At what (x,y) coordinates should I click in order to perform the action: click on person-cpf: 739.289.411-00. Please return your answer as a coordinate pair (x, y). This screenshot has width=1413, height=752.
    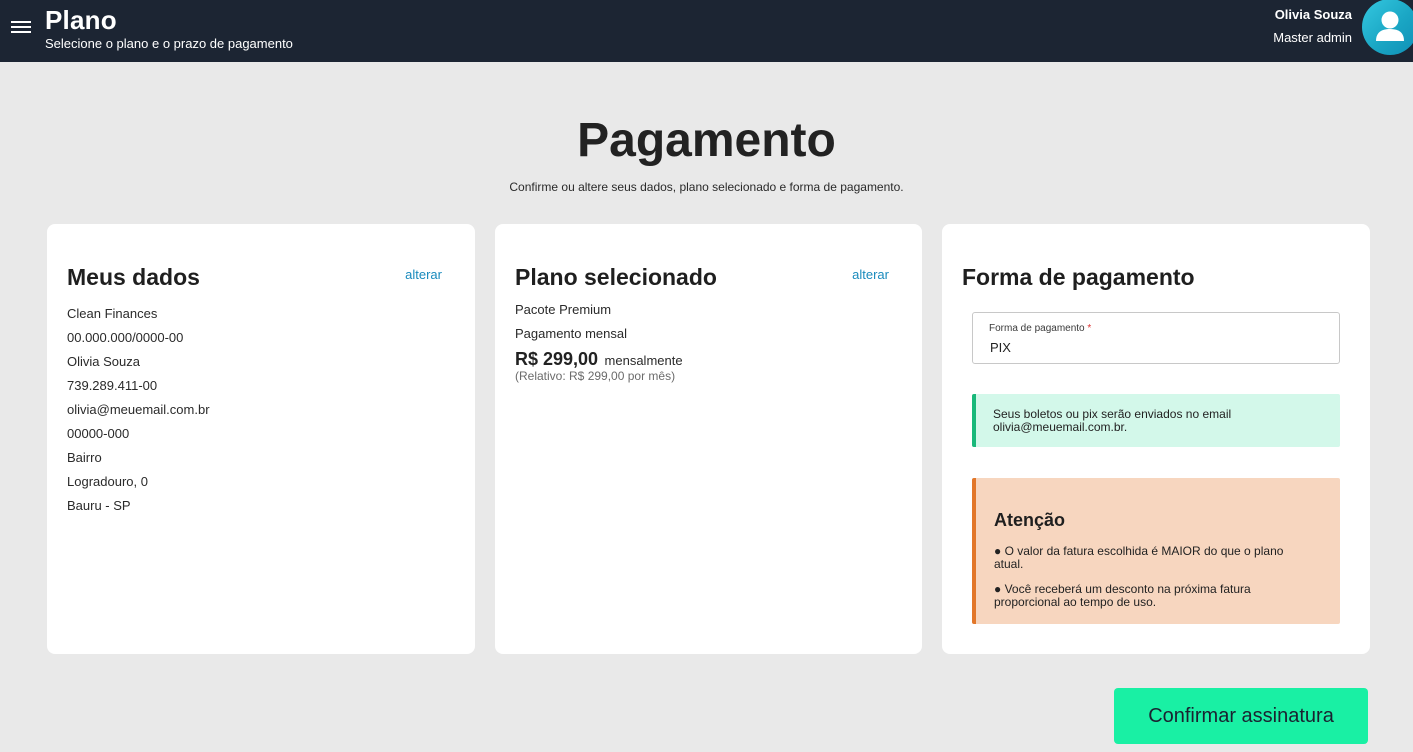
    Looking at the image, I should click on (112, 385).